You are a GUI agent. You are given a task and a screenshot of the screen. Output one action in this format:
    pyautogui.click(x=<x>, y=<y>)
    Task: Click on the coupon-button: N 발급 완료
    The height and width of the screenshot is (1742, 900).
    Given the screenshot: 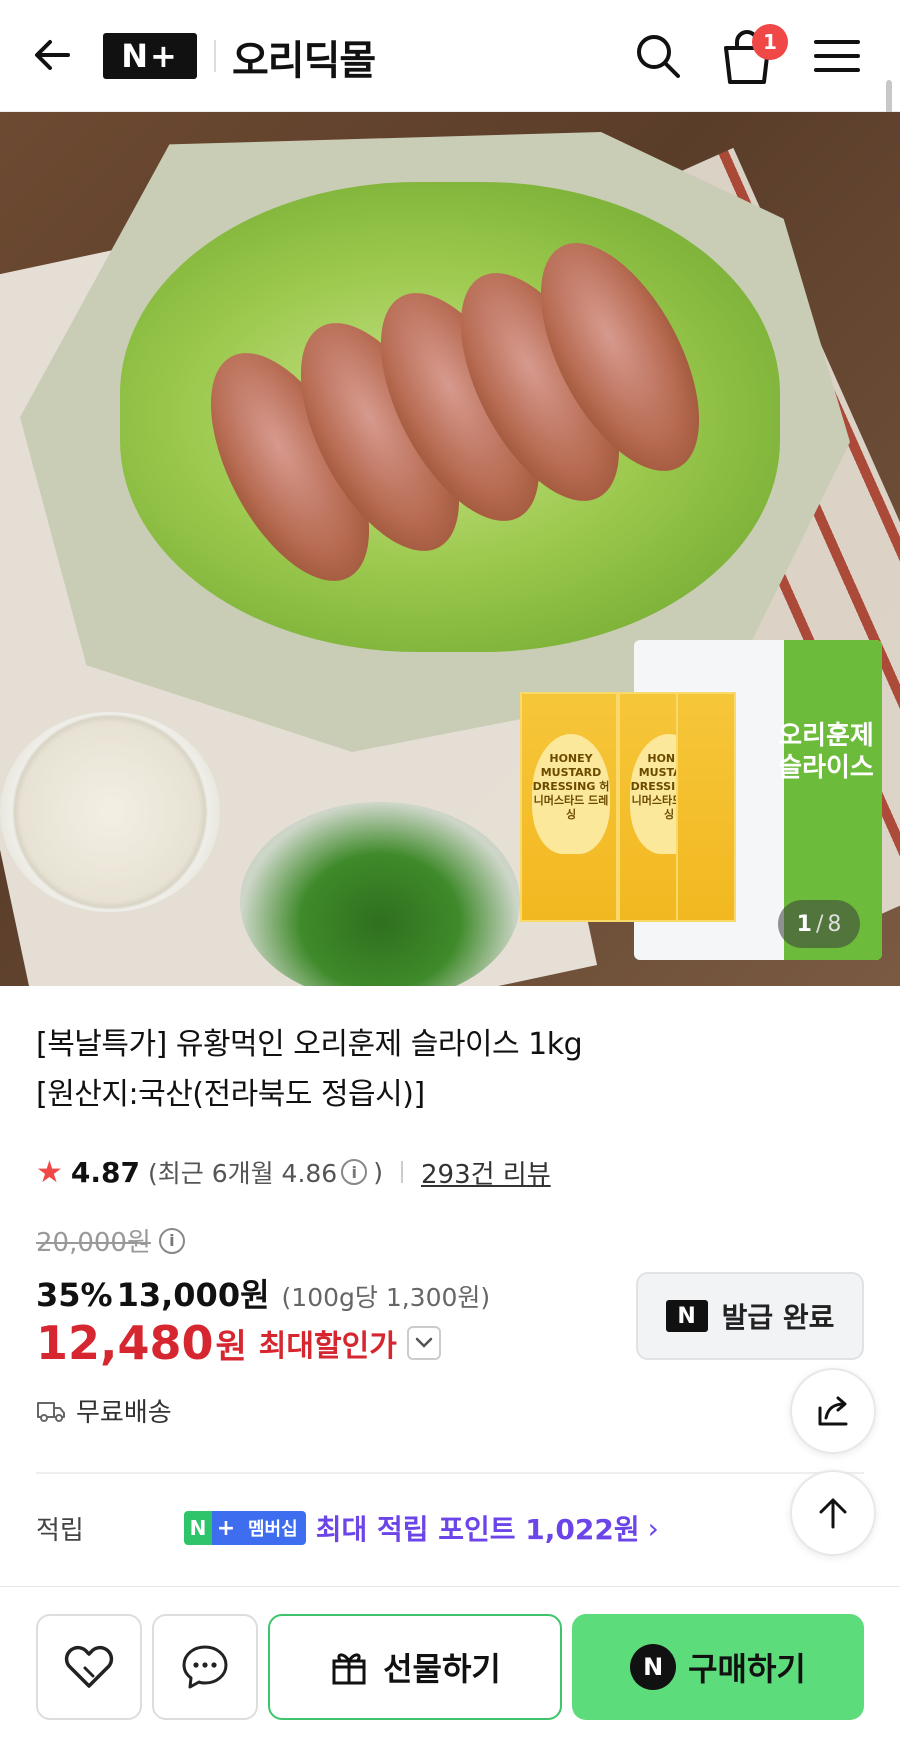 What is the action you would take?
    pyautogui.click(x=750, y=1316)
    